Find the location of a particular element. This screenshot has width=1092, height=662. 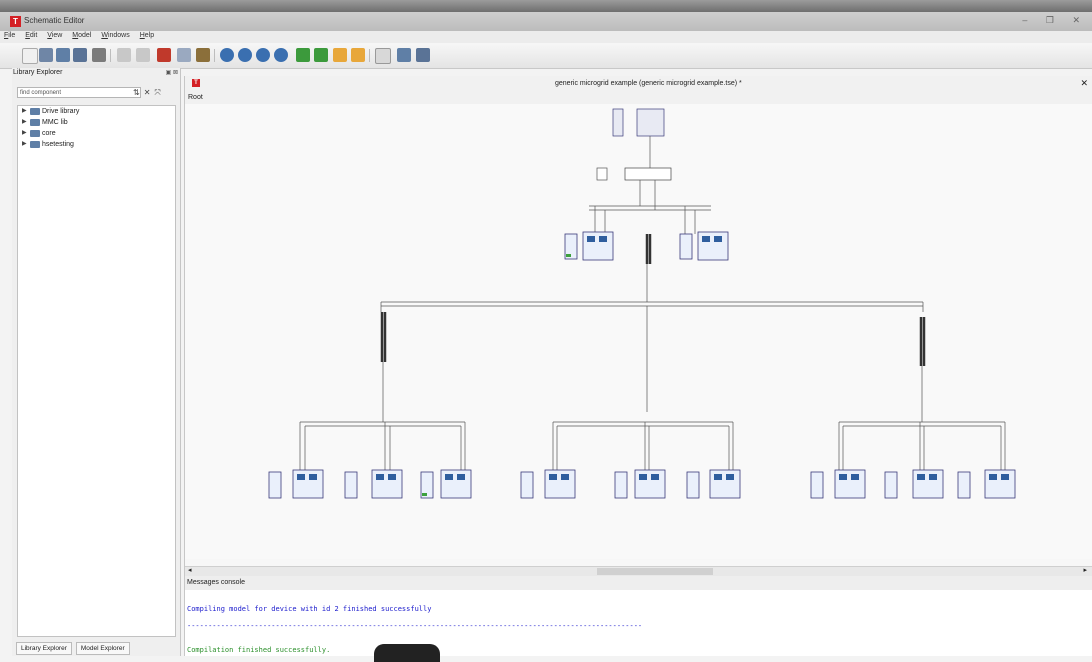

title-bar: T Schematic Editor – ❐ ✕ is located at coordinates (546, 22).